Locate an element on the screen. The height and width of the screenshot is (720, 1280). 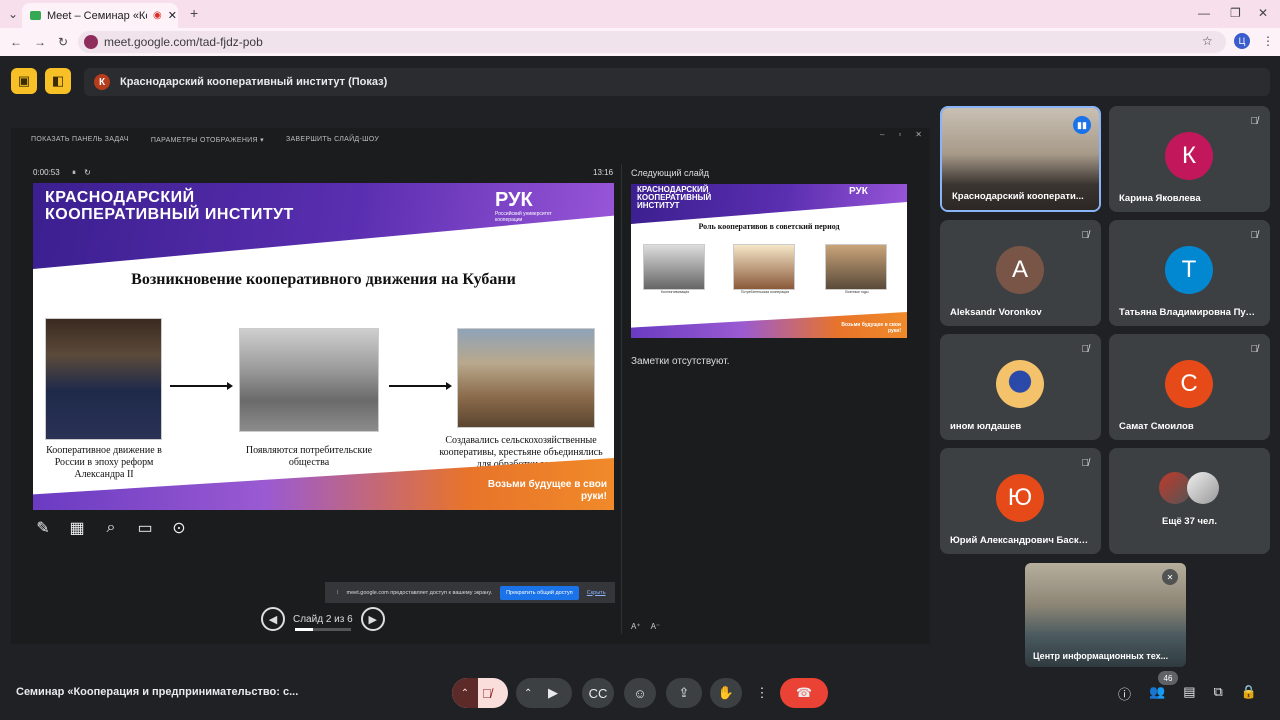
raise-hand-icon: ✋ is located at coordinates (726, 693).